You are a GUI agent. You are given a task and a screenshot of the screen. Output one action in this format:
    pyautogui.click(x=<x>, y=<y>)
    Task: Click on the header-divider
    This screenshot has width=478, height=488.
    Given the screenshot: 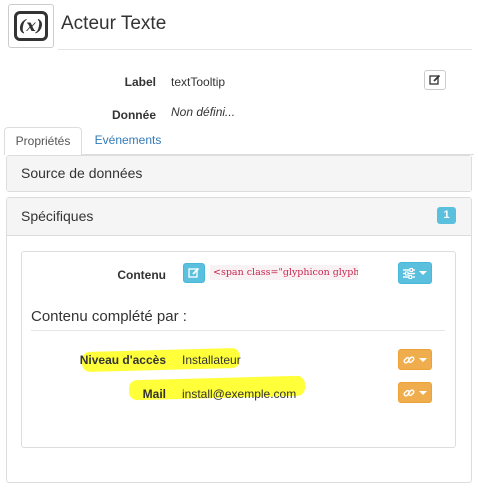 What is the action you would take?
    pyautogui.click(x=265, y=49)
    